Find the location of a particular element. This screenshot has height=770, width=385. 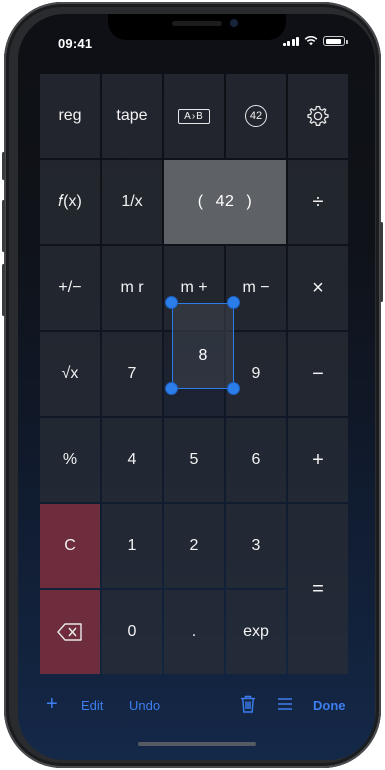

one-button: 1 is located at coordinates (132, 546).